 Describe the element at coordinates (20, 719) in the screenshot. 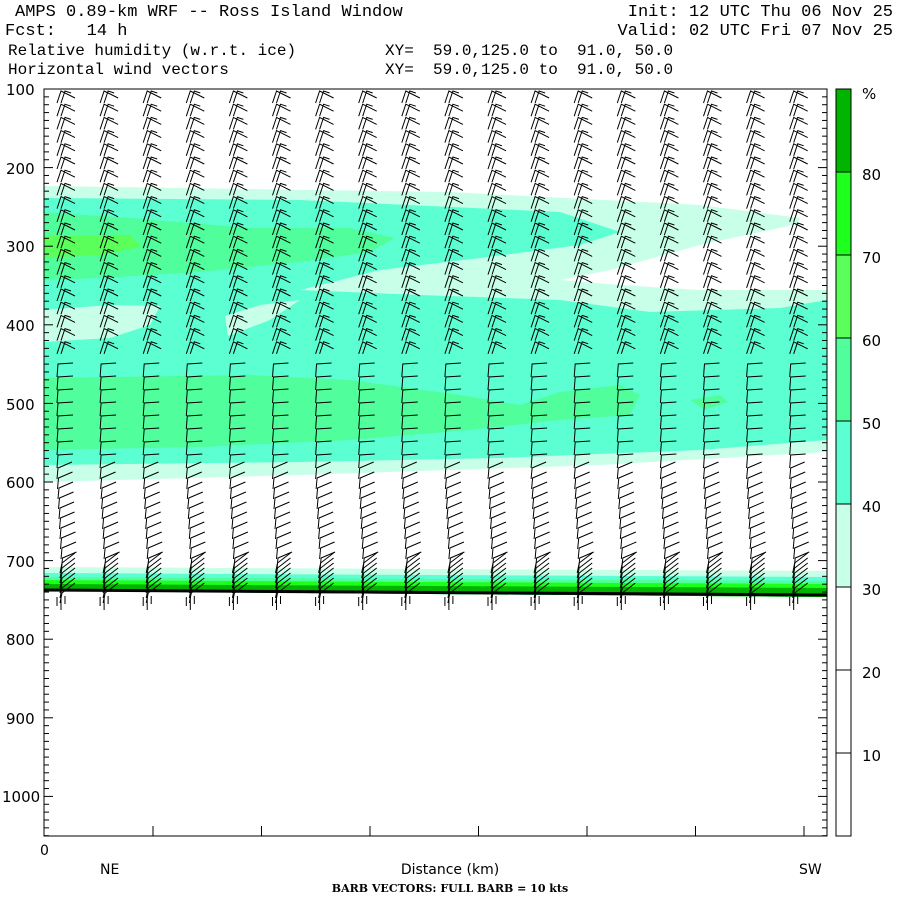

I see `y-tick-label: 900` at that location.